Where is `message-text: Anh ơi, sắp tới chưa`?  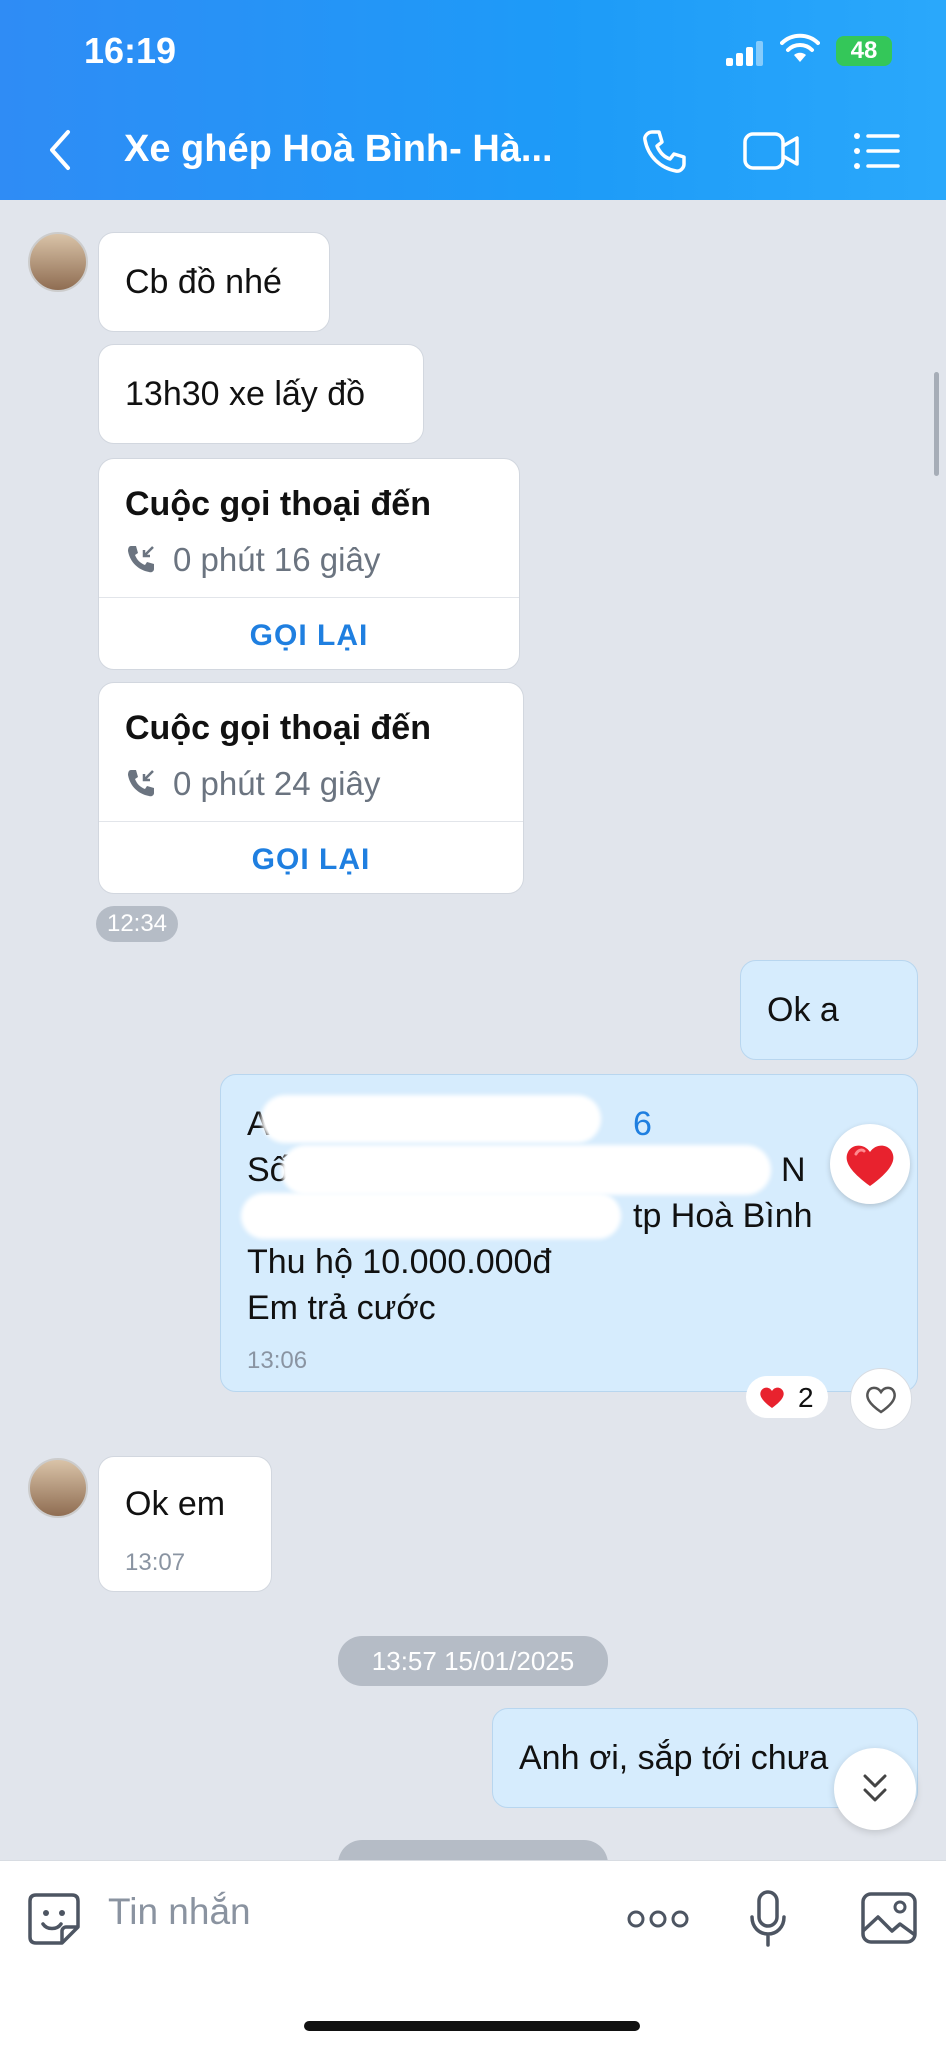 message-text: Anh ơi, sắp tới chưa is located at coordinates (674, 1758).